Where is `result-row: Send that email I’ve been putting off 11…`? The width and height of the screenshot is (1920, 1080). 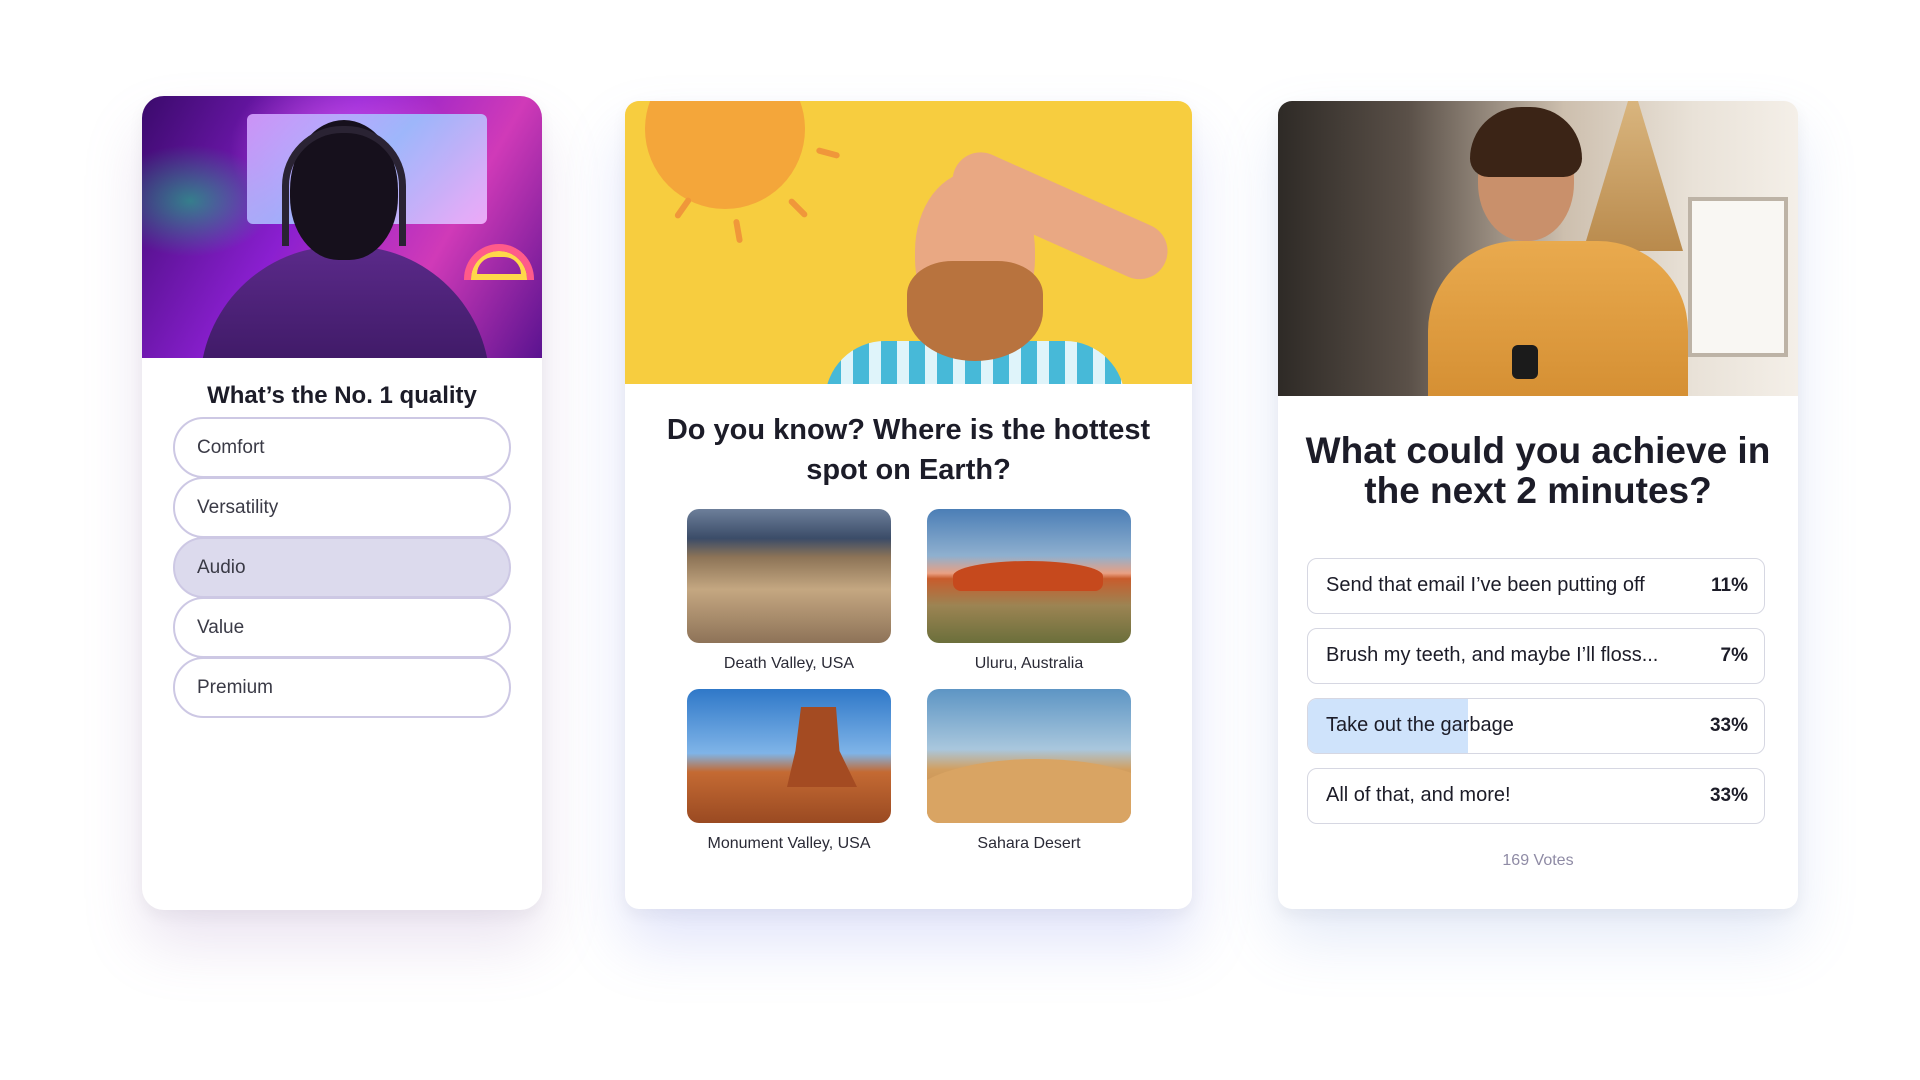 result-row: Send that email I’ve been putting off 11… is located at coordinates (1536, 586).